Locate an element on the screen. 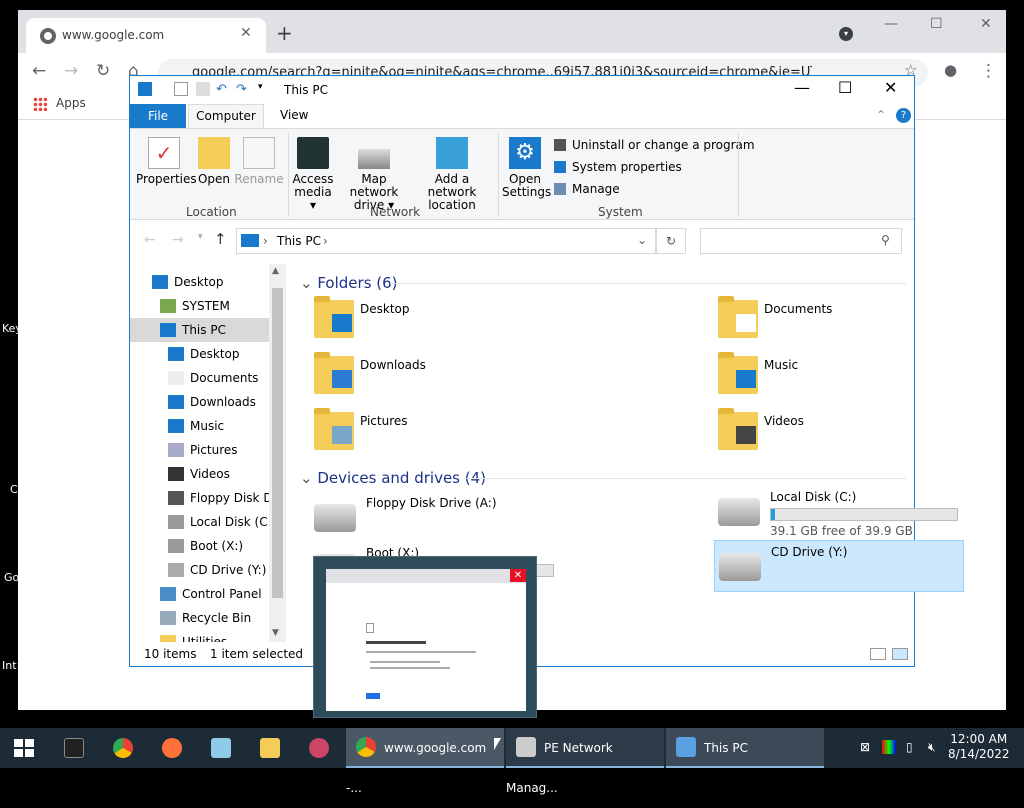 The height and width of the screenshot is (808, 1024). drive-local: Local Disk (C:) 39.1 GB free of 39.9 GB is located at coordinates (839, 512).